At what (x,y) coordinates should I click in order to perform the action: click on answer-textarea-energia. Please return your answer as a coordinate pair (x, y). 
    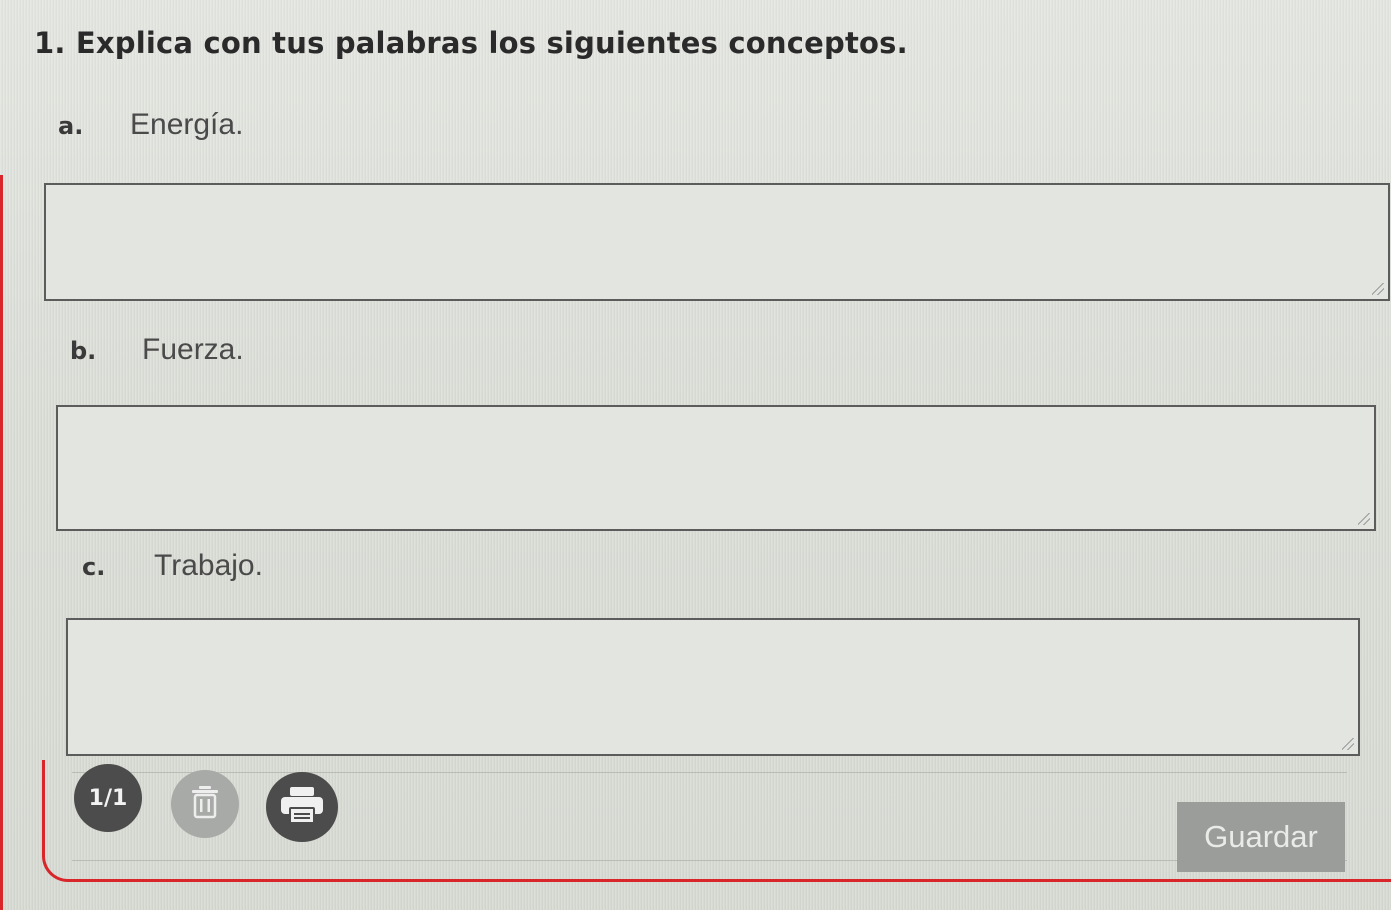
    Looking at the image, I should click on (717, 242).